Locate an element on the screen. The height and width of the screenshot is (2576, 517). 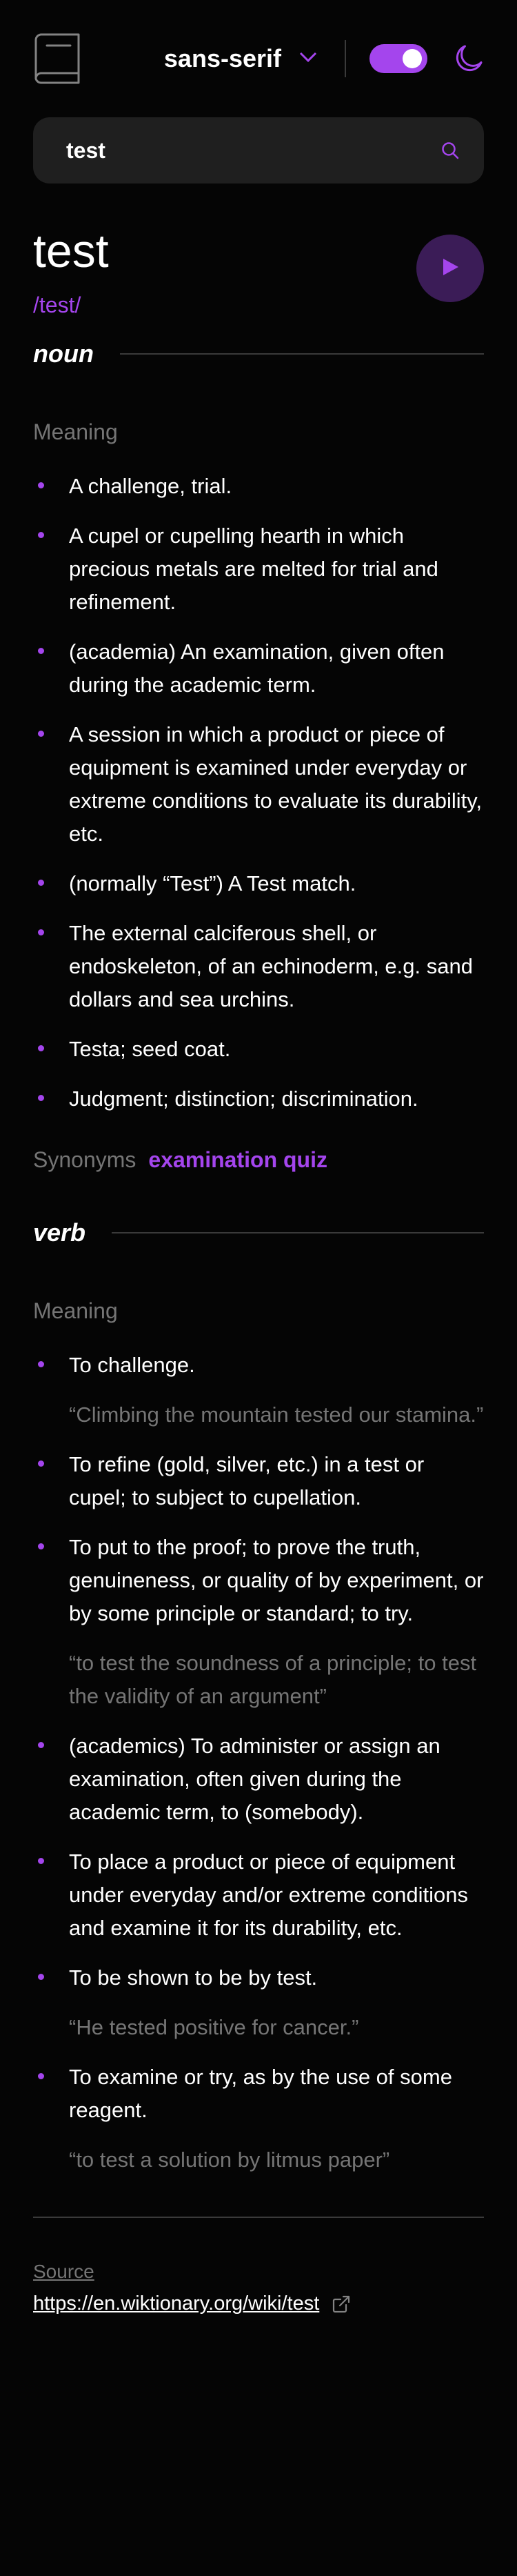
source-row: https://en.wiktionary.org/wiki/test is located at coordinates (258, 2303).